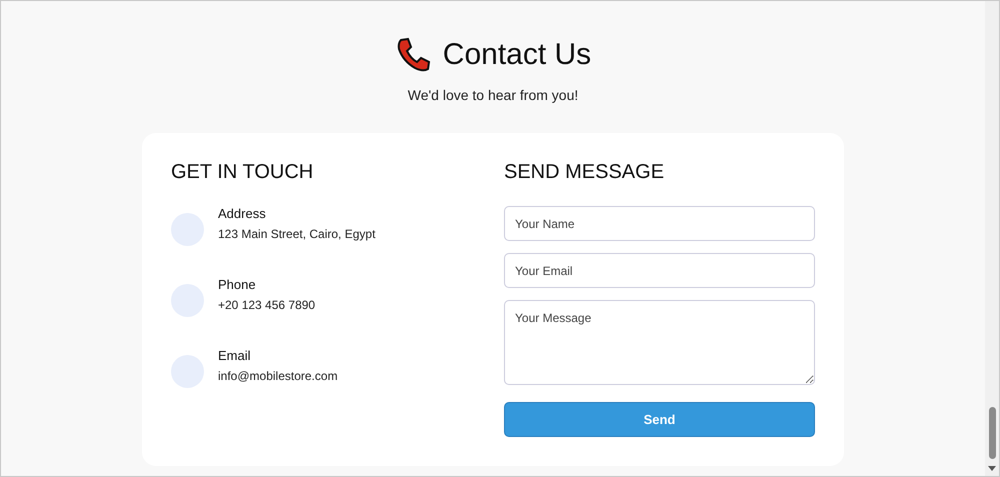  I want to click on contact-label: Phone, so click(237, 284).